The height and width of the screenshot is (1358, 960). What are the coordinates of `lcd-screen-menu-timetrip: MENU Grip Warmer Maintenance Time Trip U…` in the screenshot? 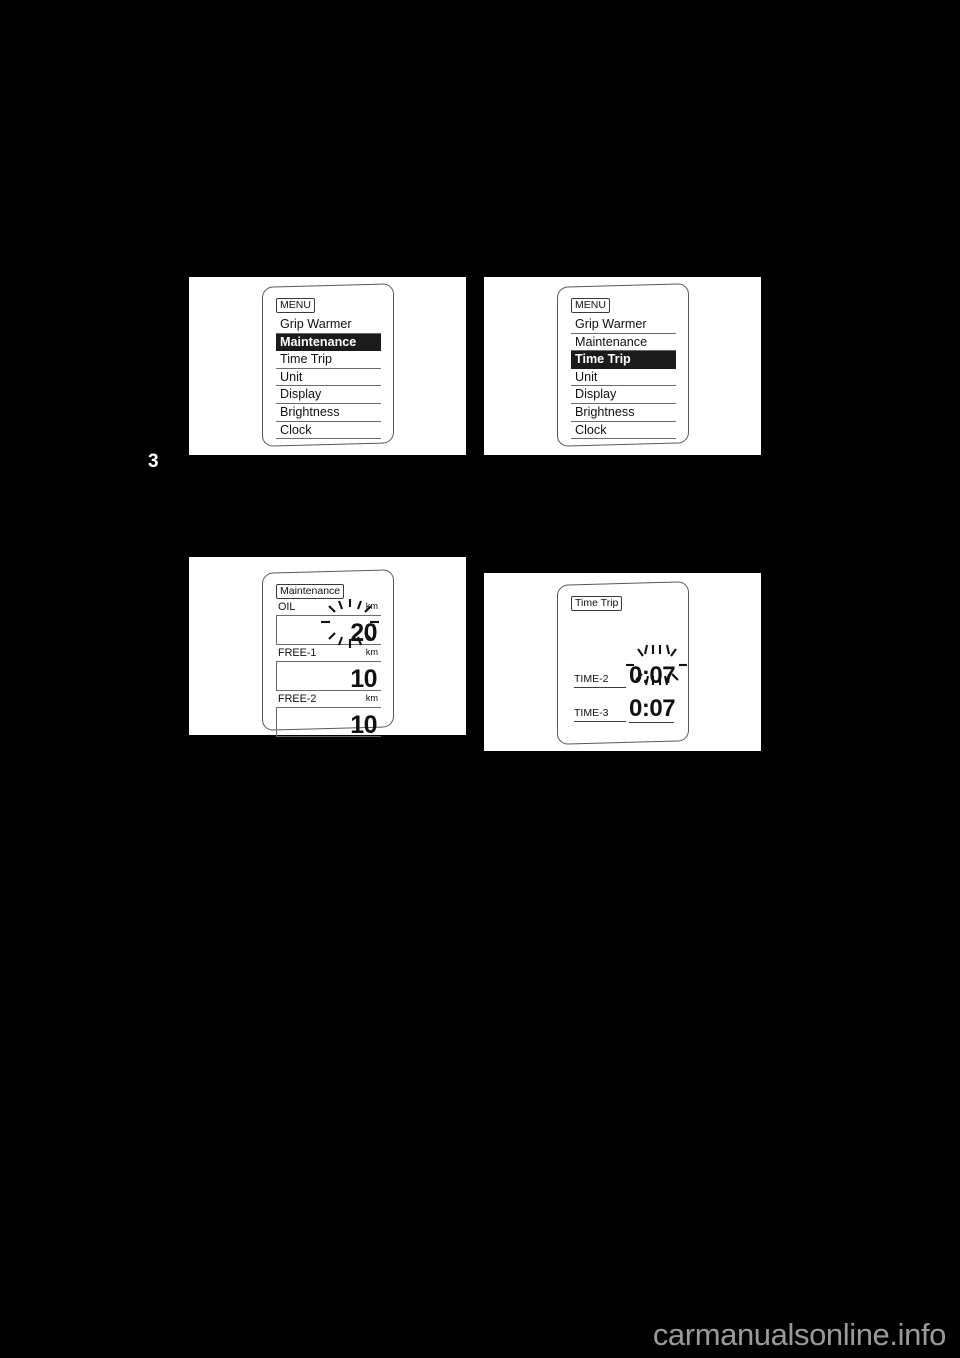 It's located at (623, 365).